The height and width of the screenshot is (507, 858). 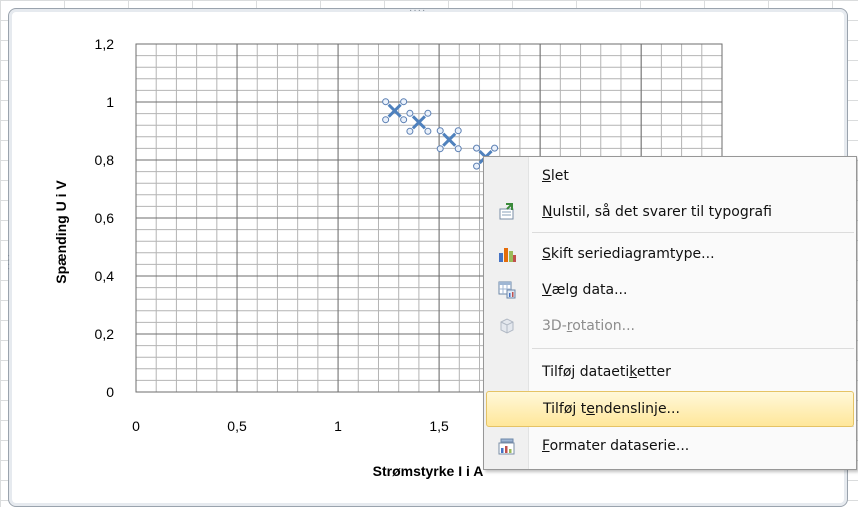 What do you see at coordinates (507, 254) in the screenshot?
I see `chart-type-icon` at bounding box center [507, 254].